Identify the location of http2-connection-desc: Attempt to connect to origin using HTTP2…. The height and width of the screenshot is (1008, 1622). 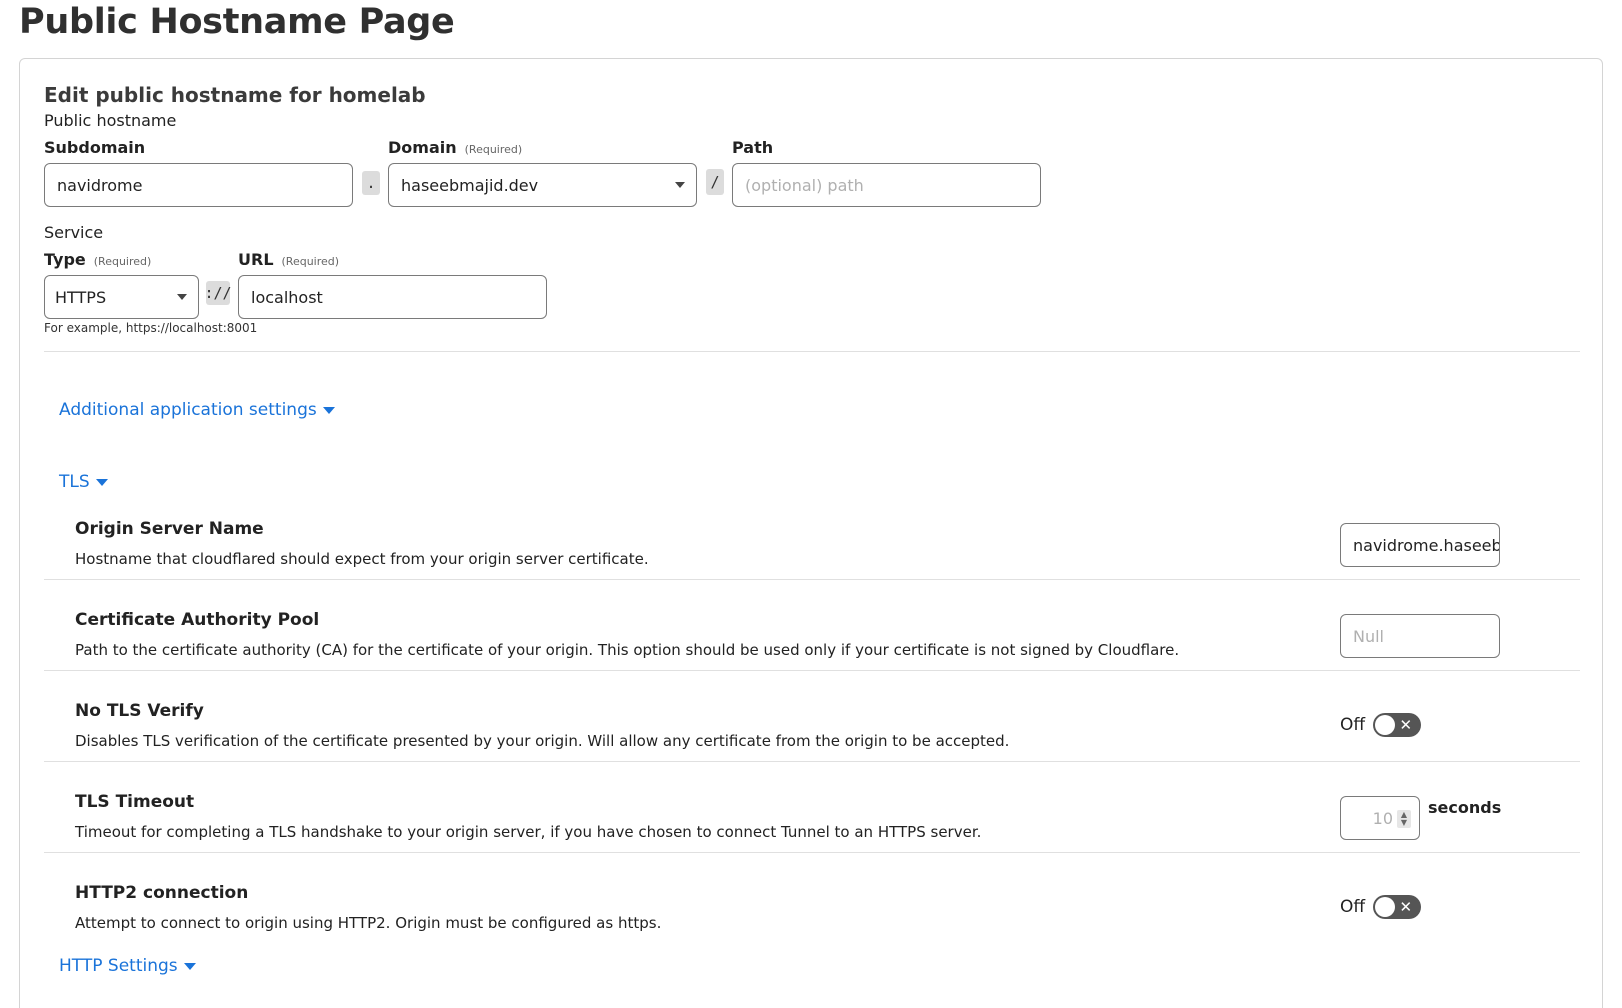
(368, 923).